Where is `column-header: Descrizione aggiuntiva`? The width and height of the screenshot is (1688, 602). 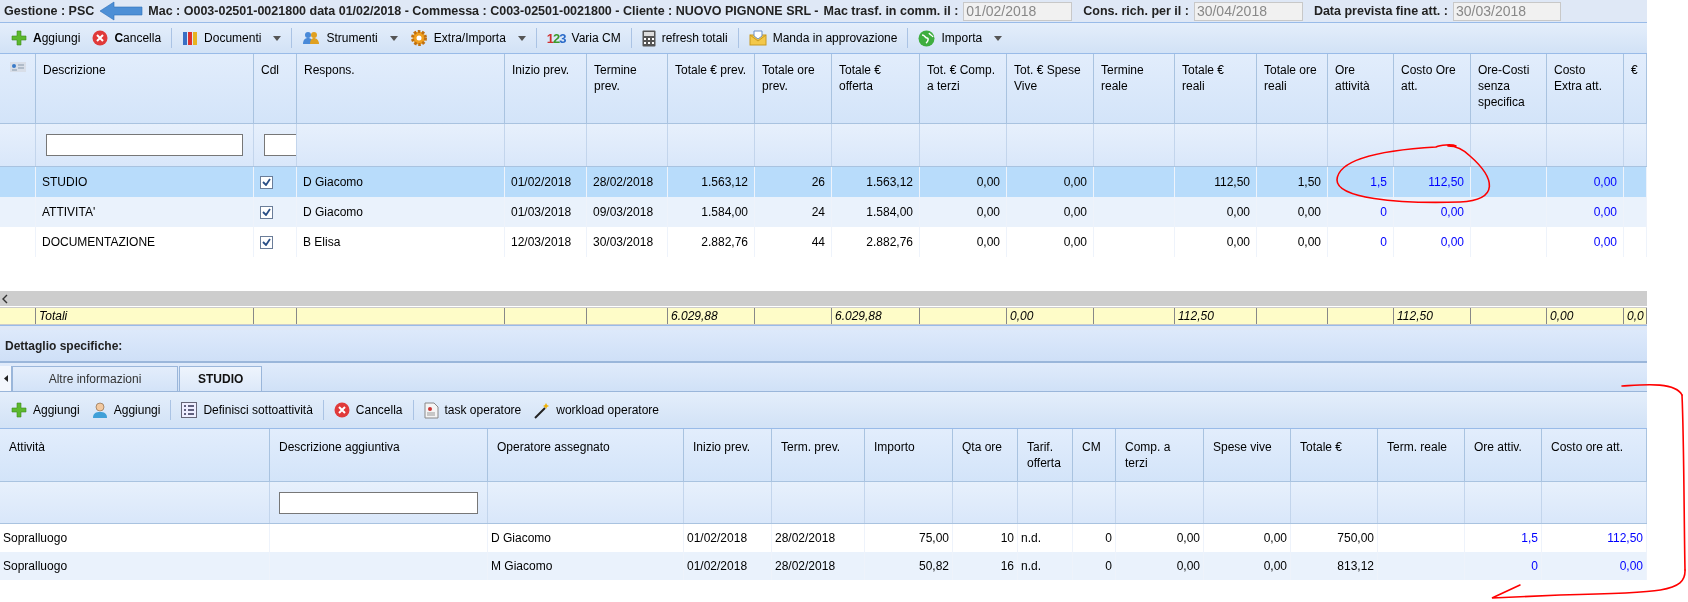
column-header: Descrizione aggiuntiva is located at coordinates (379, 455).